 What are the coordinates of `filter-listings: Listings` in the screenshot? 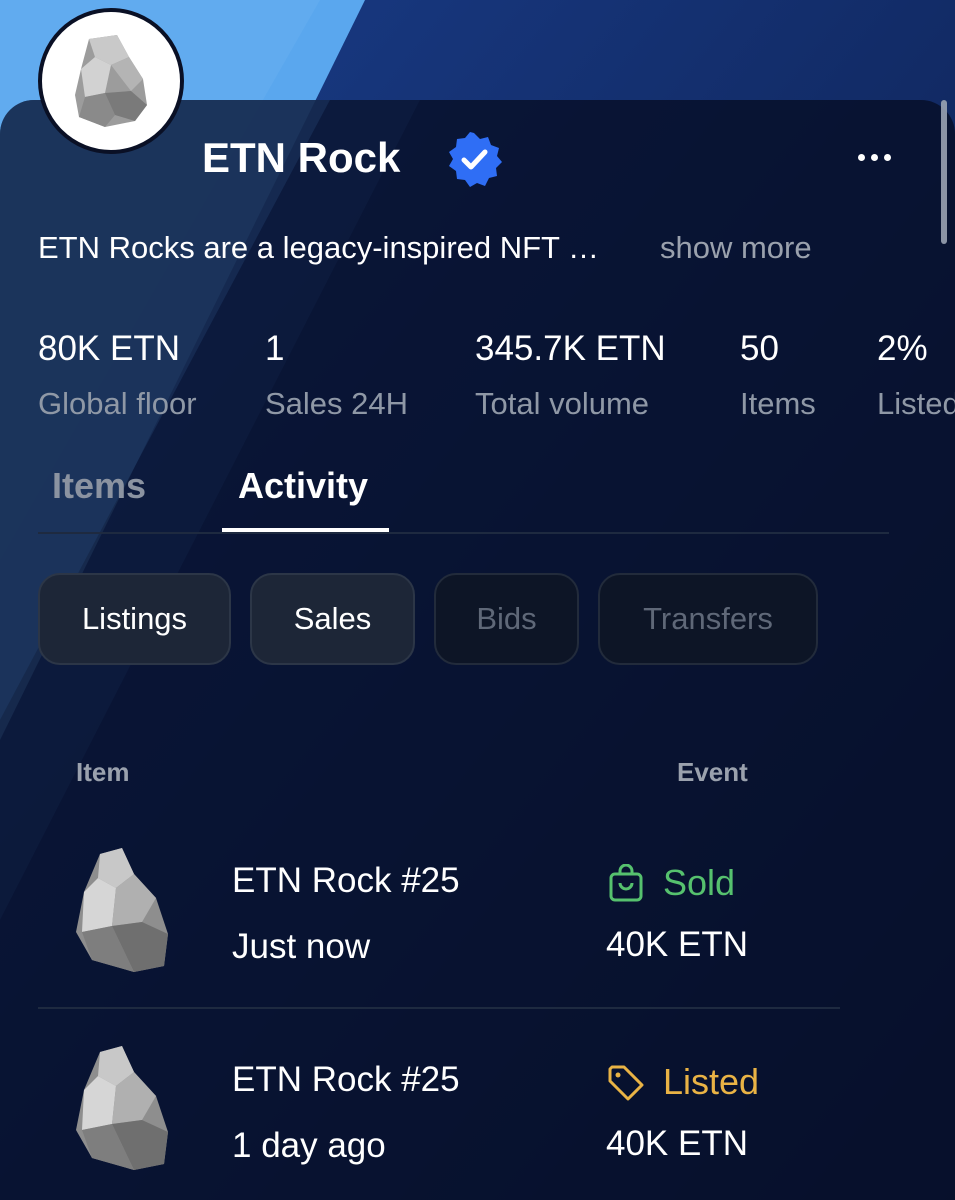 It's located at (134, 619).